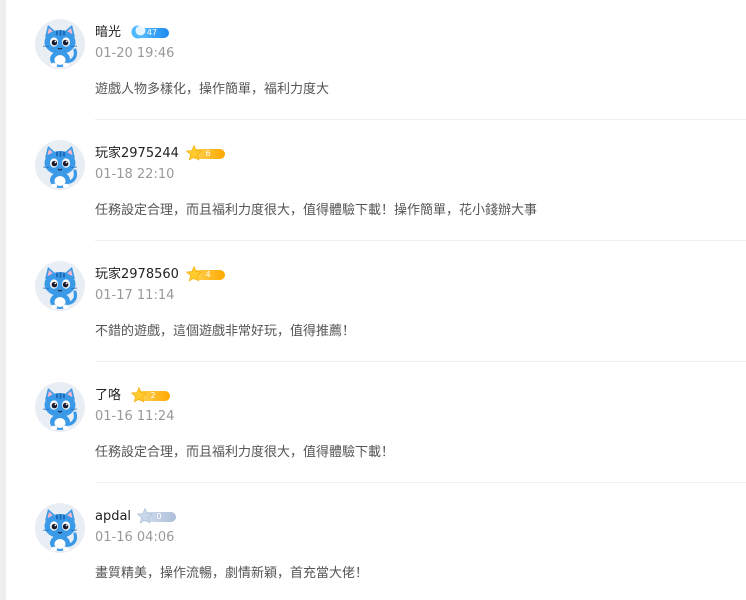 This screenshot has width=746, height=600. I want to click on level-badge: 2, so click(150, 394).